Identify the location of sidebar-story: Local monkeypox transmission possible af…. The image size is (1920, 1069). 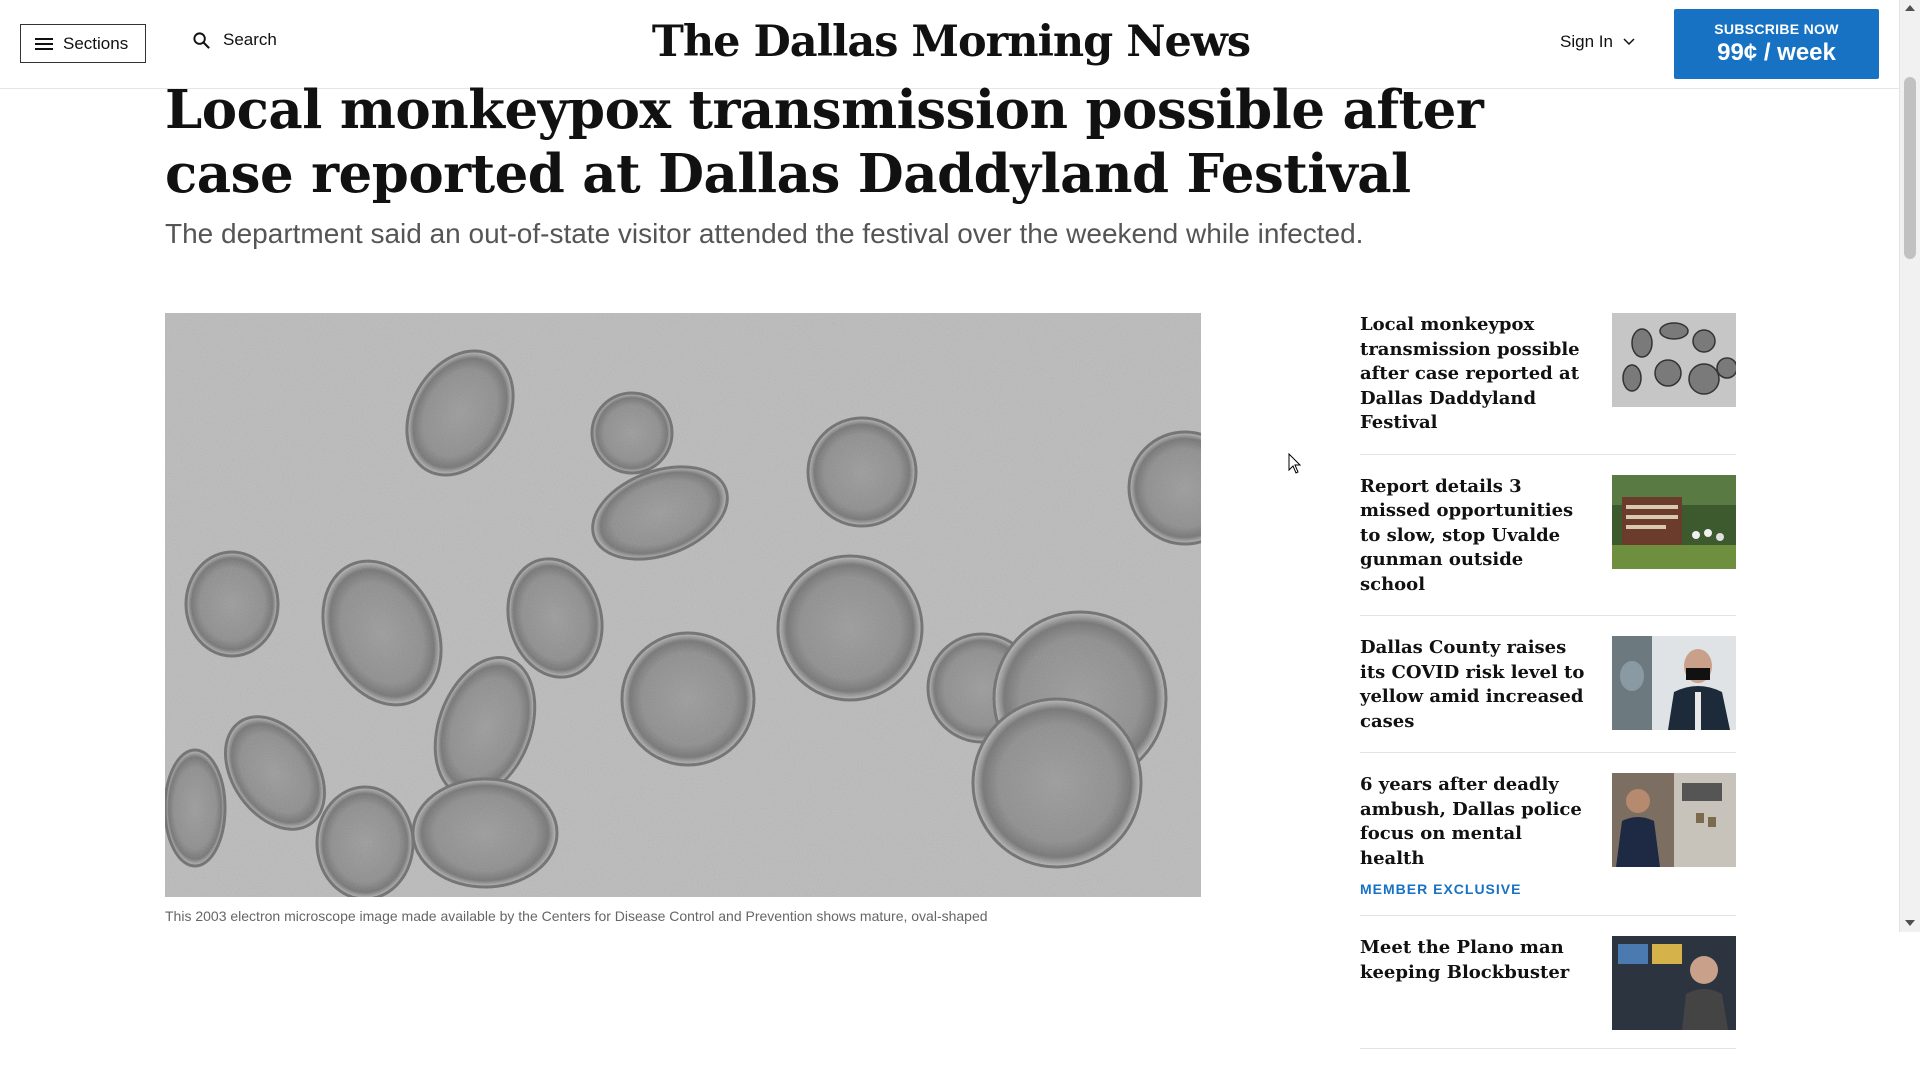
(1548, 384).